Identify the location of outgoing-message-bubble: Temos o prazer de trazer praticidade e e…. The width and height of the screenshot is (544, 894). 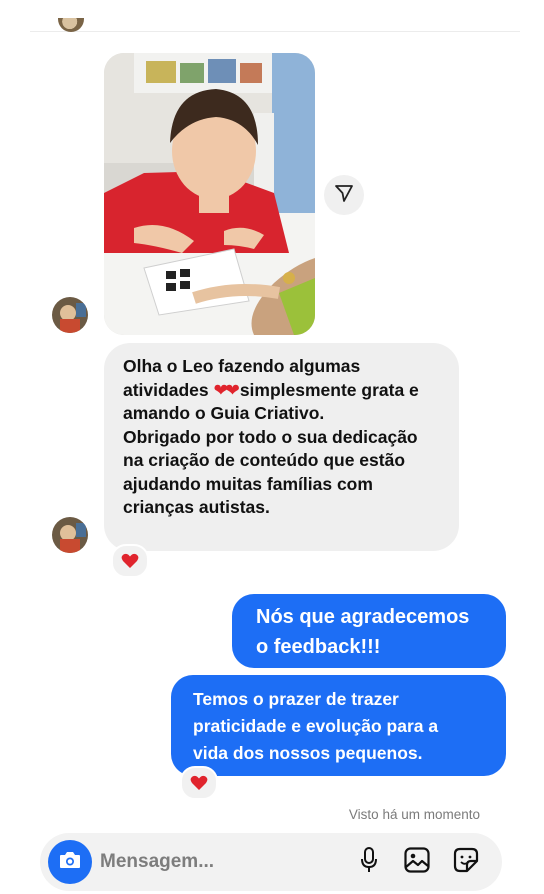
(338, 725).